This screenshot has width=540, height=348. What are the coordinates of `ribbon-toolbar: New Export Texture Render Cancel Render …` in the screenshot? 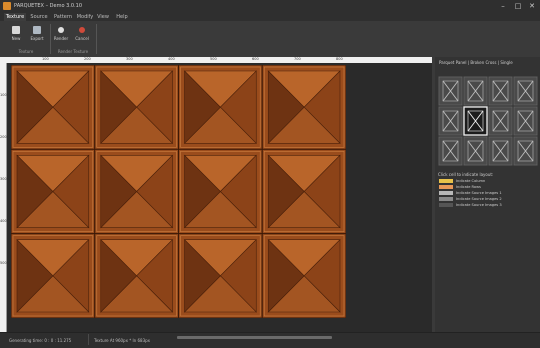 It's located at (270, 39).